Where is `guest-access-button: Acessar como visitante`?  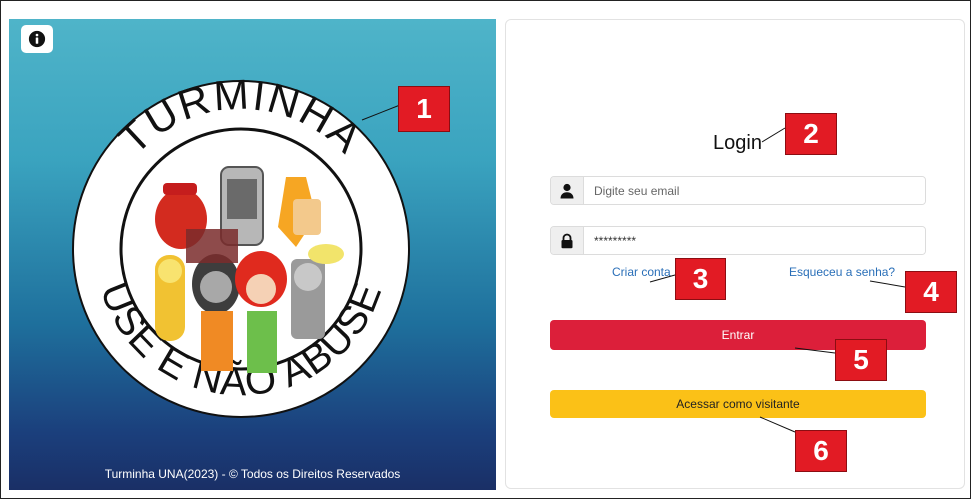 guest-access-button: Acessar como visitante is located at coordinates (738, 404).